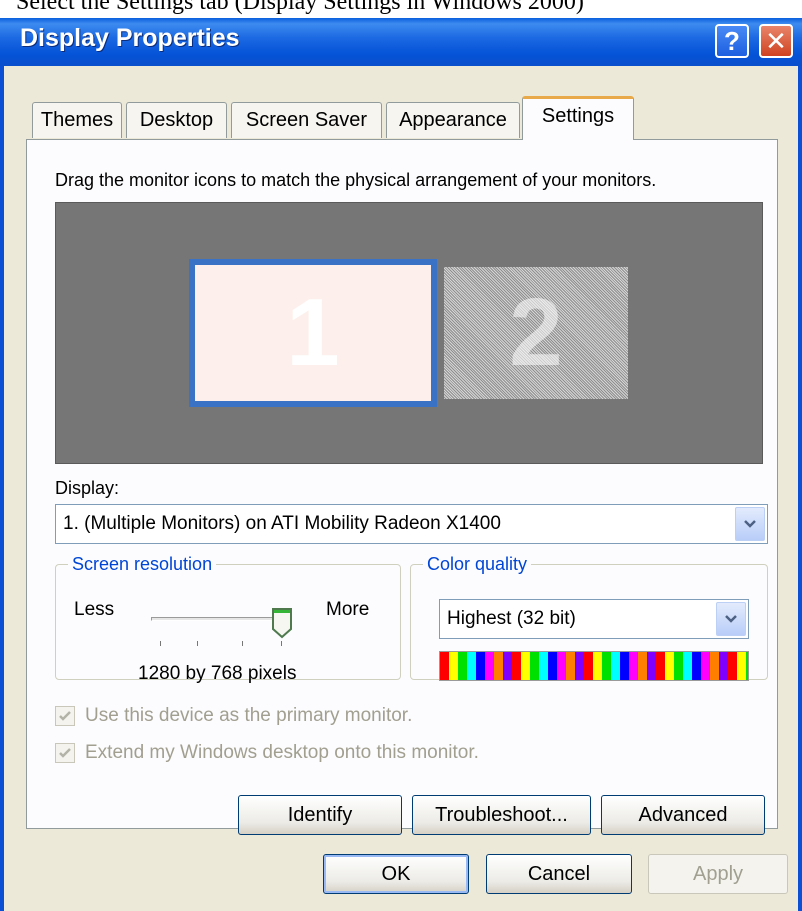 Image resolution: width=802 pixels, height=911 pixels. I want to click on window-frame-right, so click(800, 488).